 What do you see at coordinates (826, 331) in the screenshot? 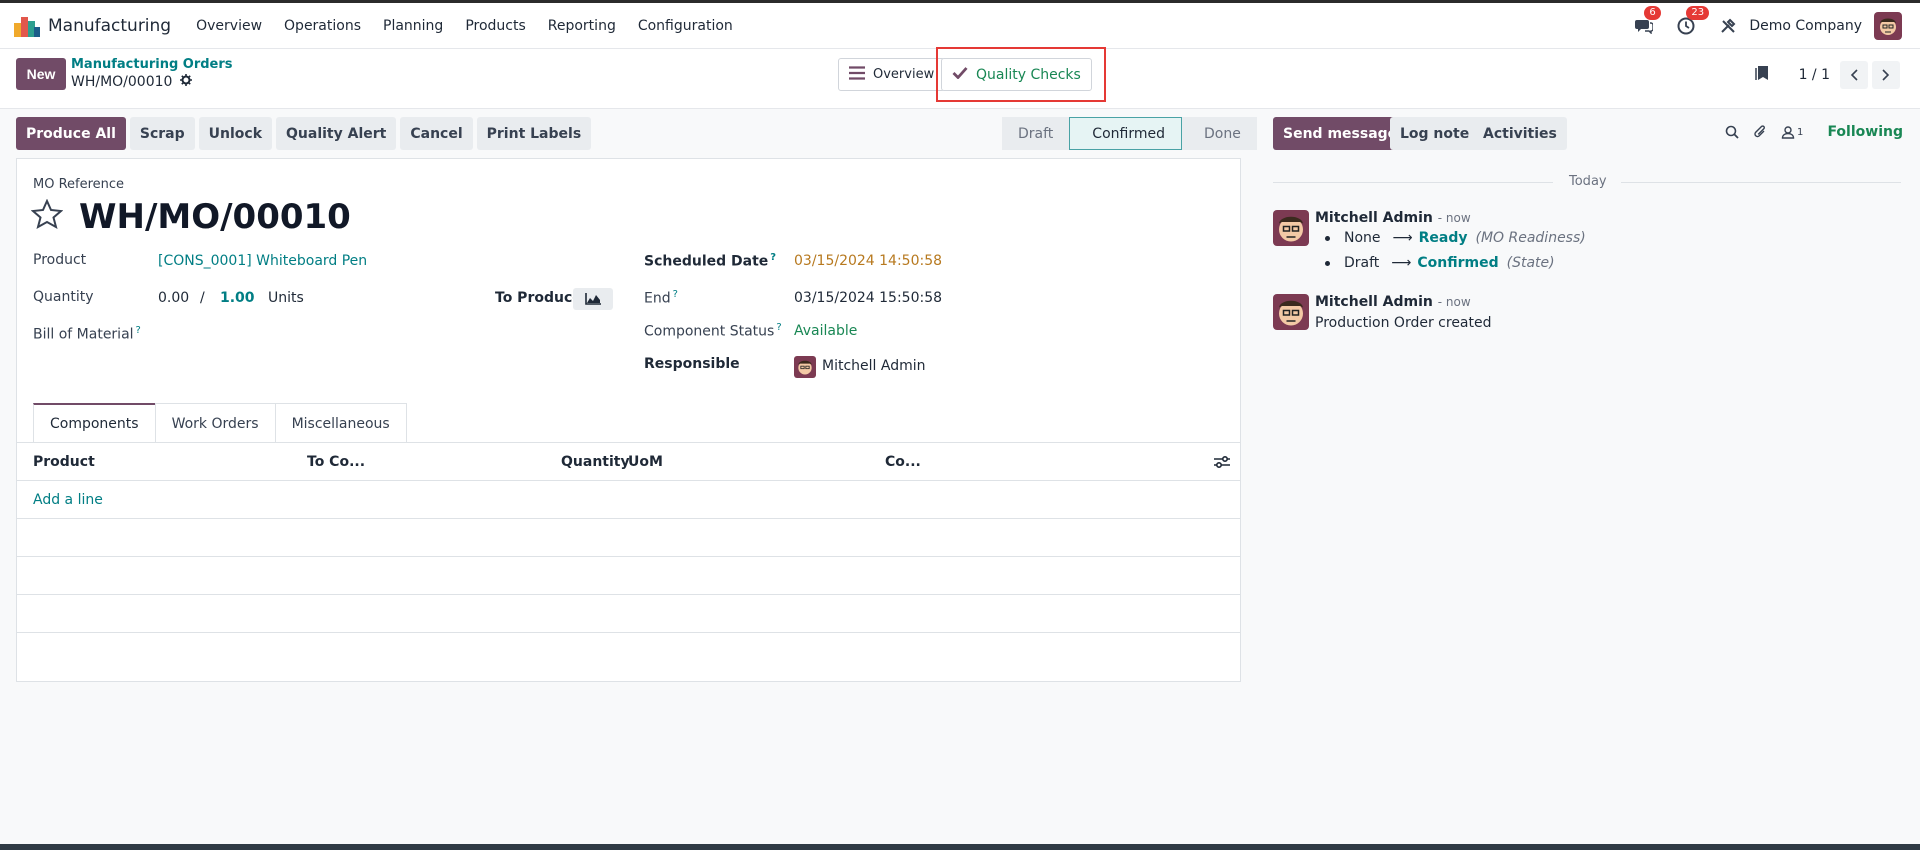
I see `component-status-field: Available` at bounding box center [826, 331].